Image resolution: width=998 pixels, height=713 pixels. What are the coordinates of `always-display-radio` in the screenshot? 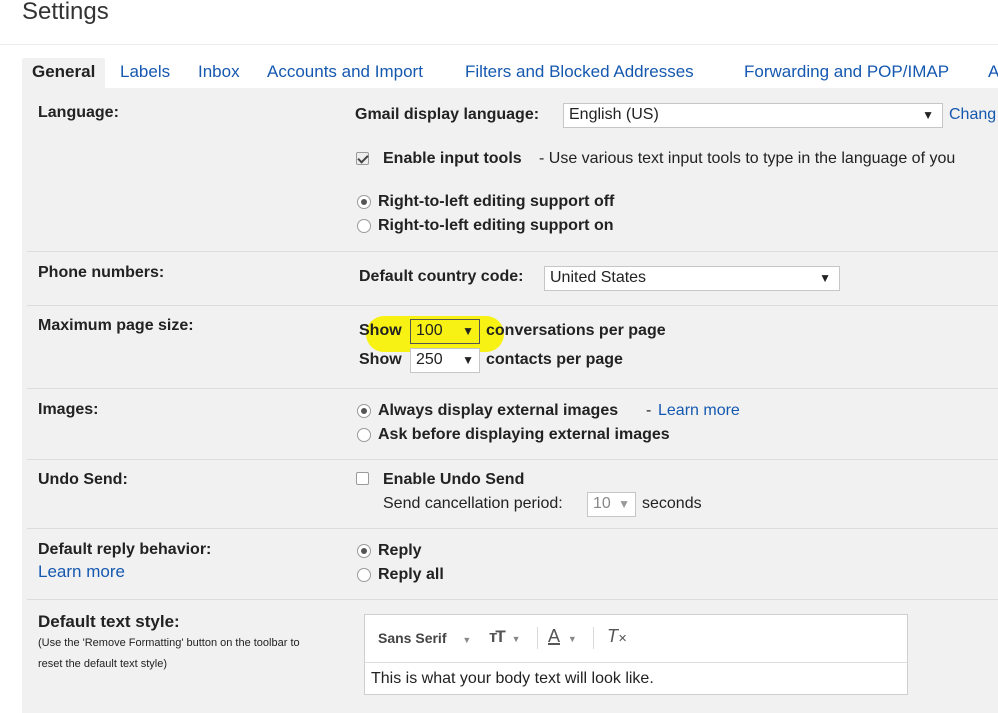 It's located at (364, 411).